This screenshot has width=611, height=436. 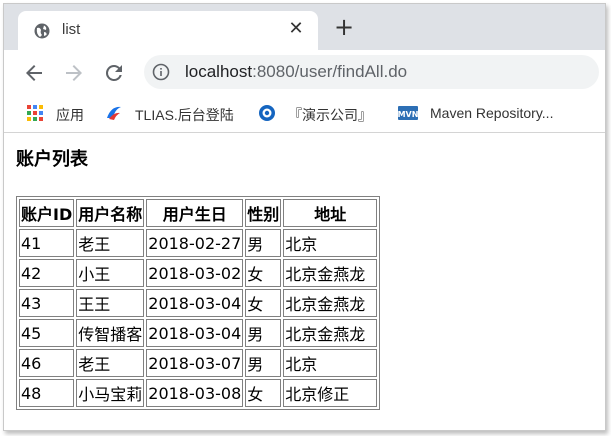 I want to click on bookmark-tlias: TLIAS.后台登陆, so click(x=175, y=113).